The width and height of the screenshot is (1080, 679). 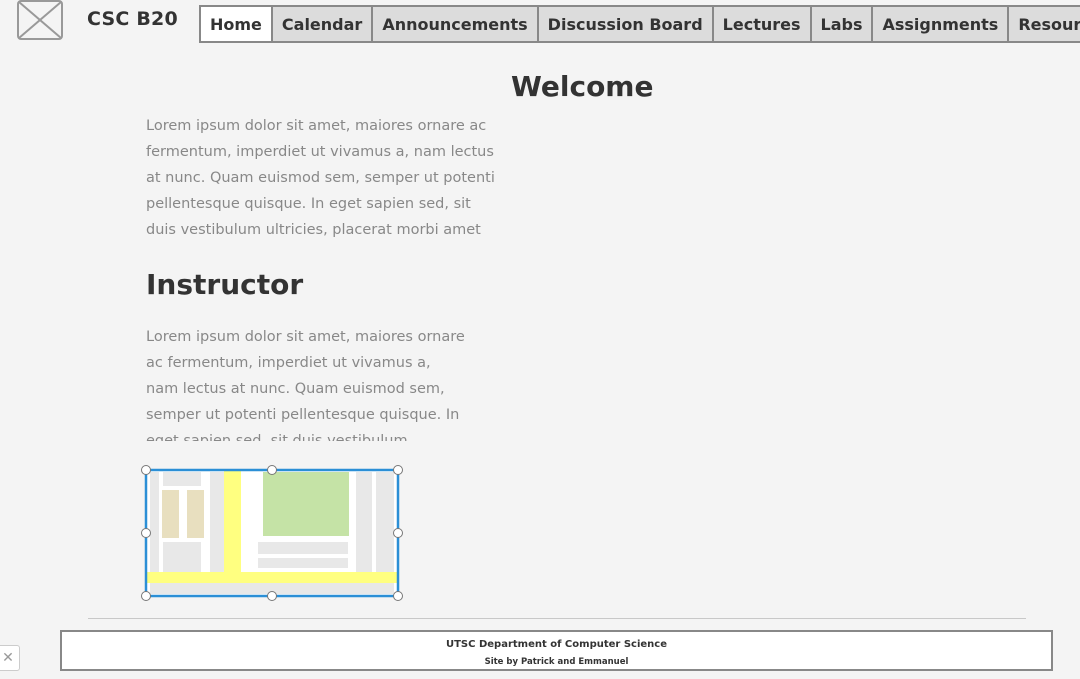 I want to click on nav-tab-home: Home, so click(x=237, y=24).